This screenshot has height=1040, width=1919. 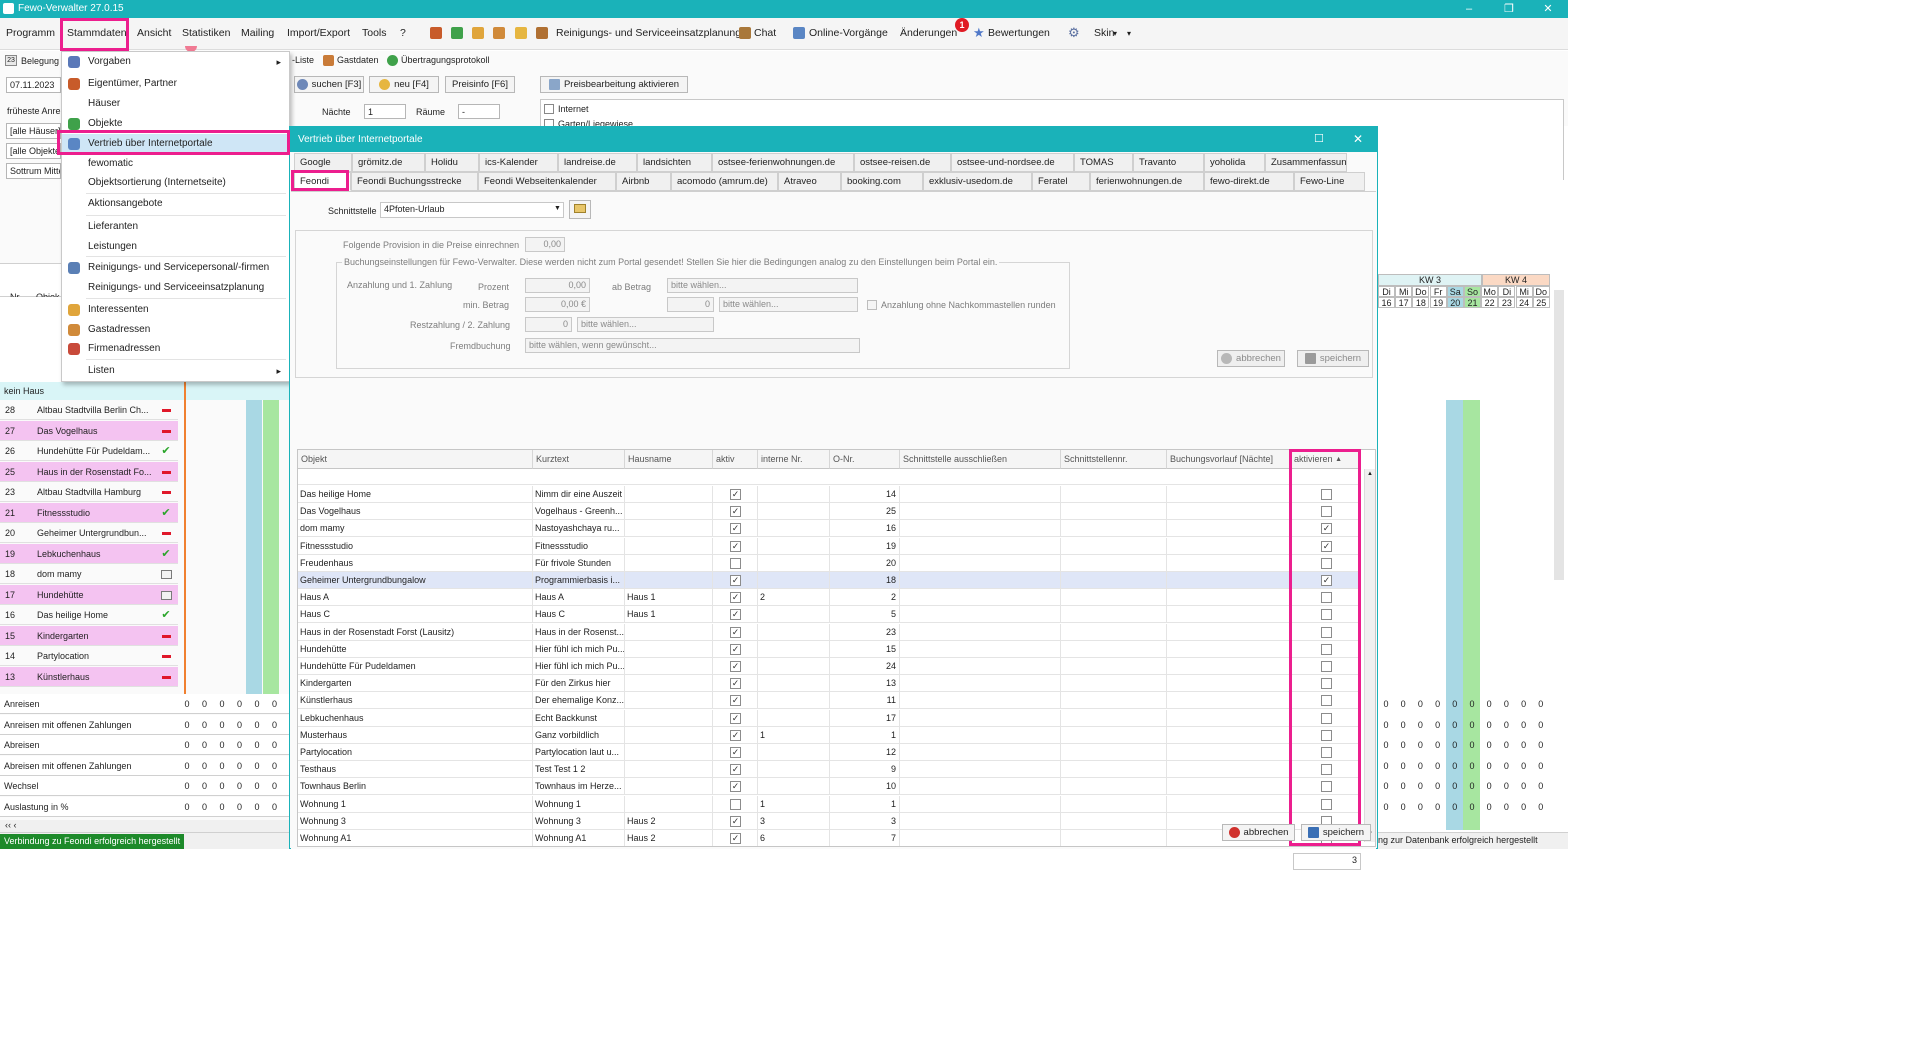 What do you see at coordinates (33, 85) in the screenshot?
I see `date-field: 07.11.2023` at bounding box center [33, 85].